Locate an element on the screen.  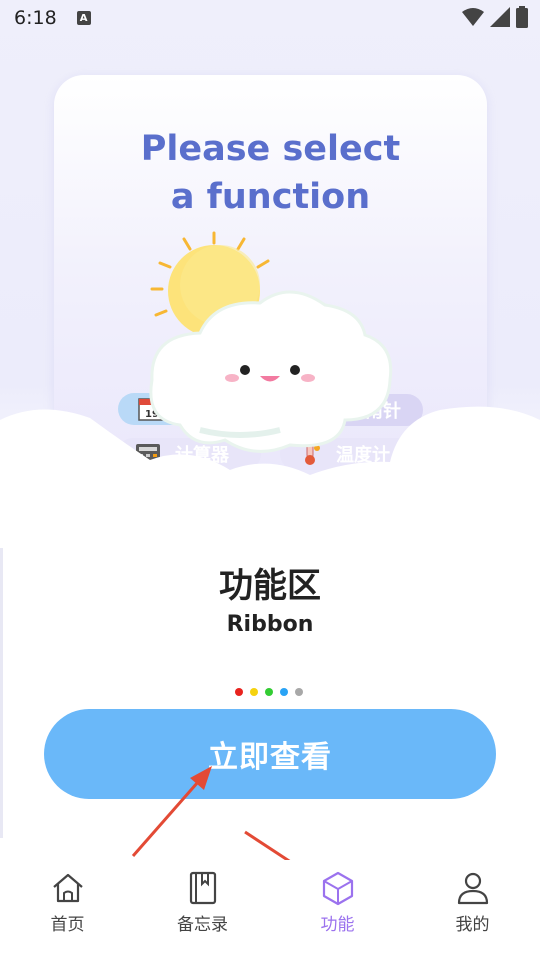
page-subtitle: Ribbon is located at coordinates (270, 624).